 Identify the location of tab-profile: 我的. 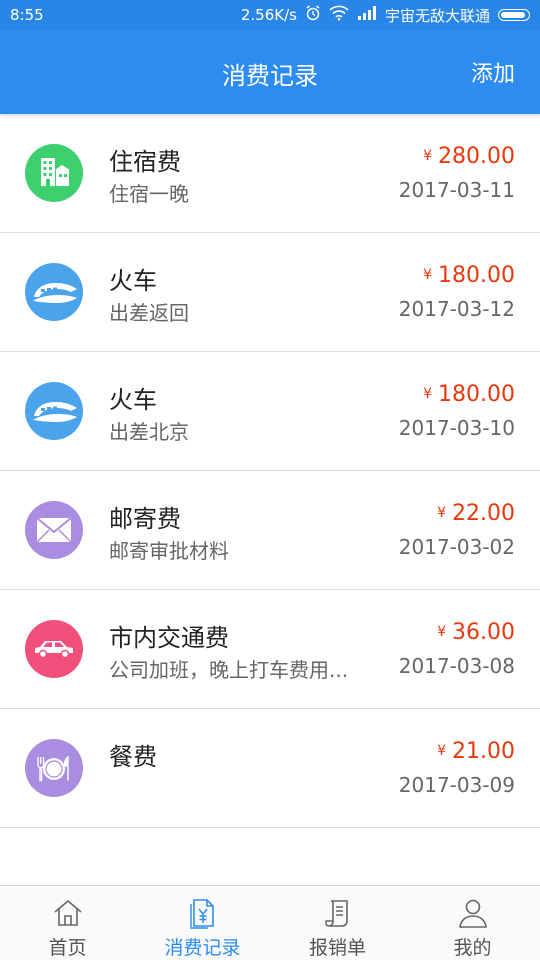
(472, 923).